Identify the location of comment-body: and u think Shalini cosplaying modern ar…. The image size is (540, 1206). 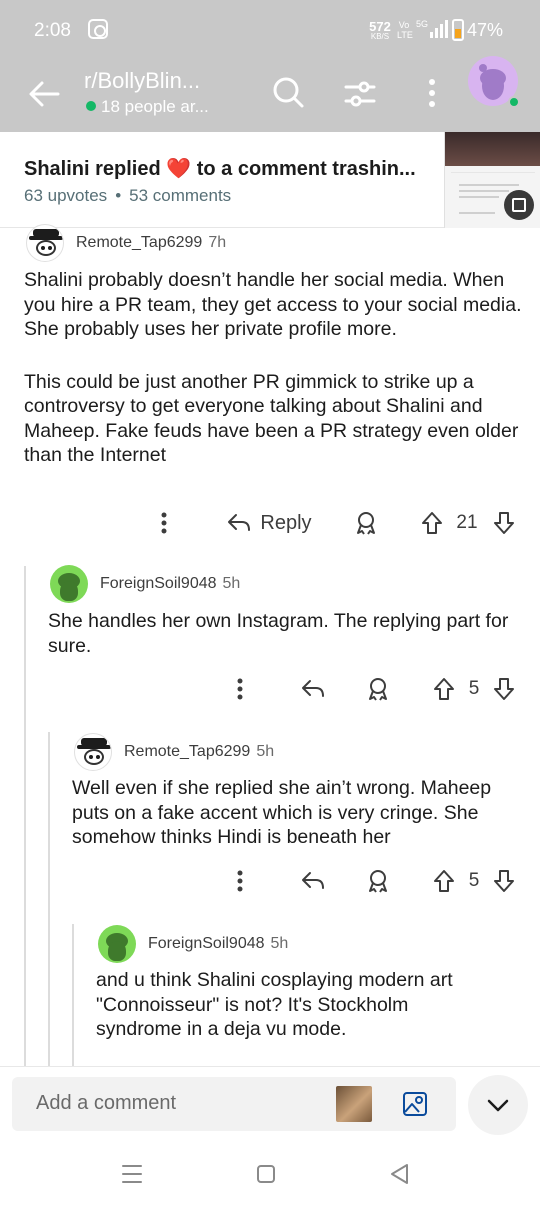
(274, 1004).